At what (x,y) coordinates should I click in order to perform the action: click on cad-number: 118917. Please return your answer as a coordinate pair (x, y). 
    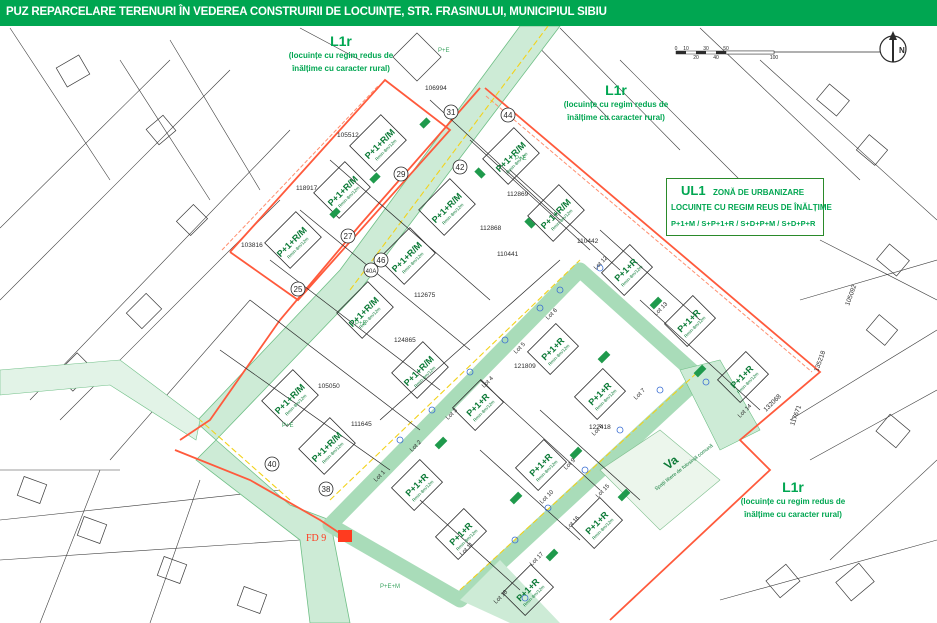
    Looking at the image, I should click on (307, 188).